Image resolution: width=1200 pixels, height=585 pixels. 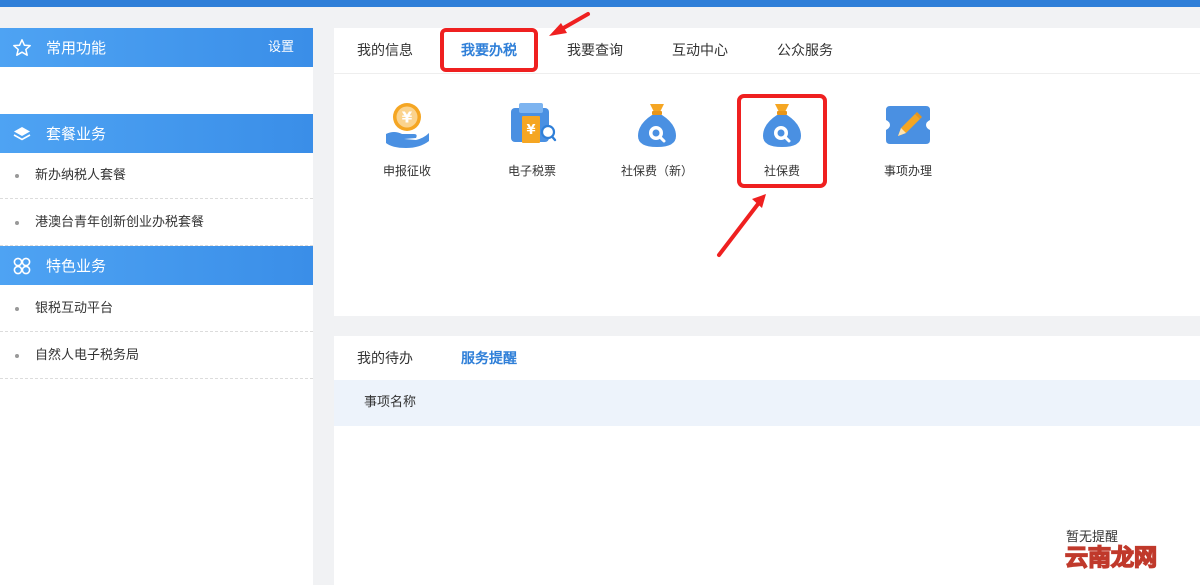 What do you see at coordinates (385, 51) in the screenshot?
I see `tab-my-info: 我的信息` at bounding box center [385, 51].